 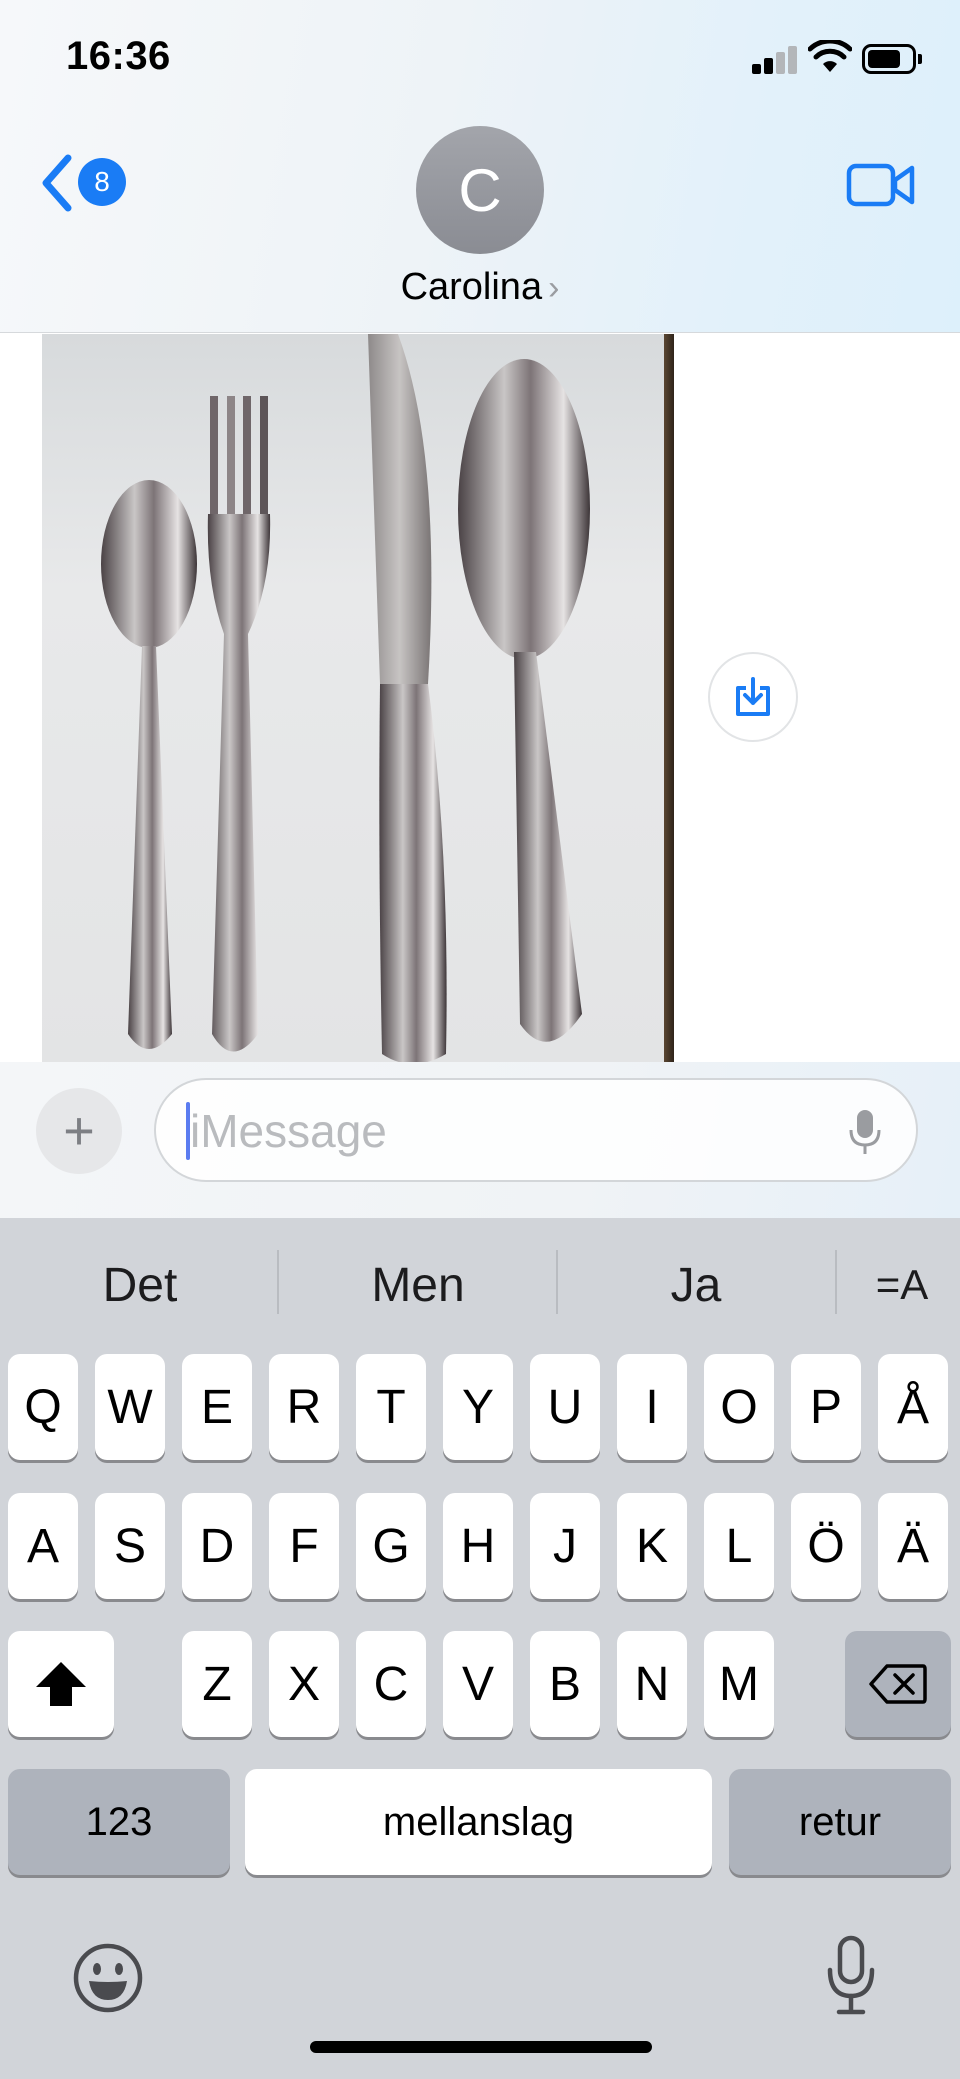 What do you see at coordinates (79, 1131) in the screenshot?
I see `apps-plus-button: +` at bounding box center [79, 1131].